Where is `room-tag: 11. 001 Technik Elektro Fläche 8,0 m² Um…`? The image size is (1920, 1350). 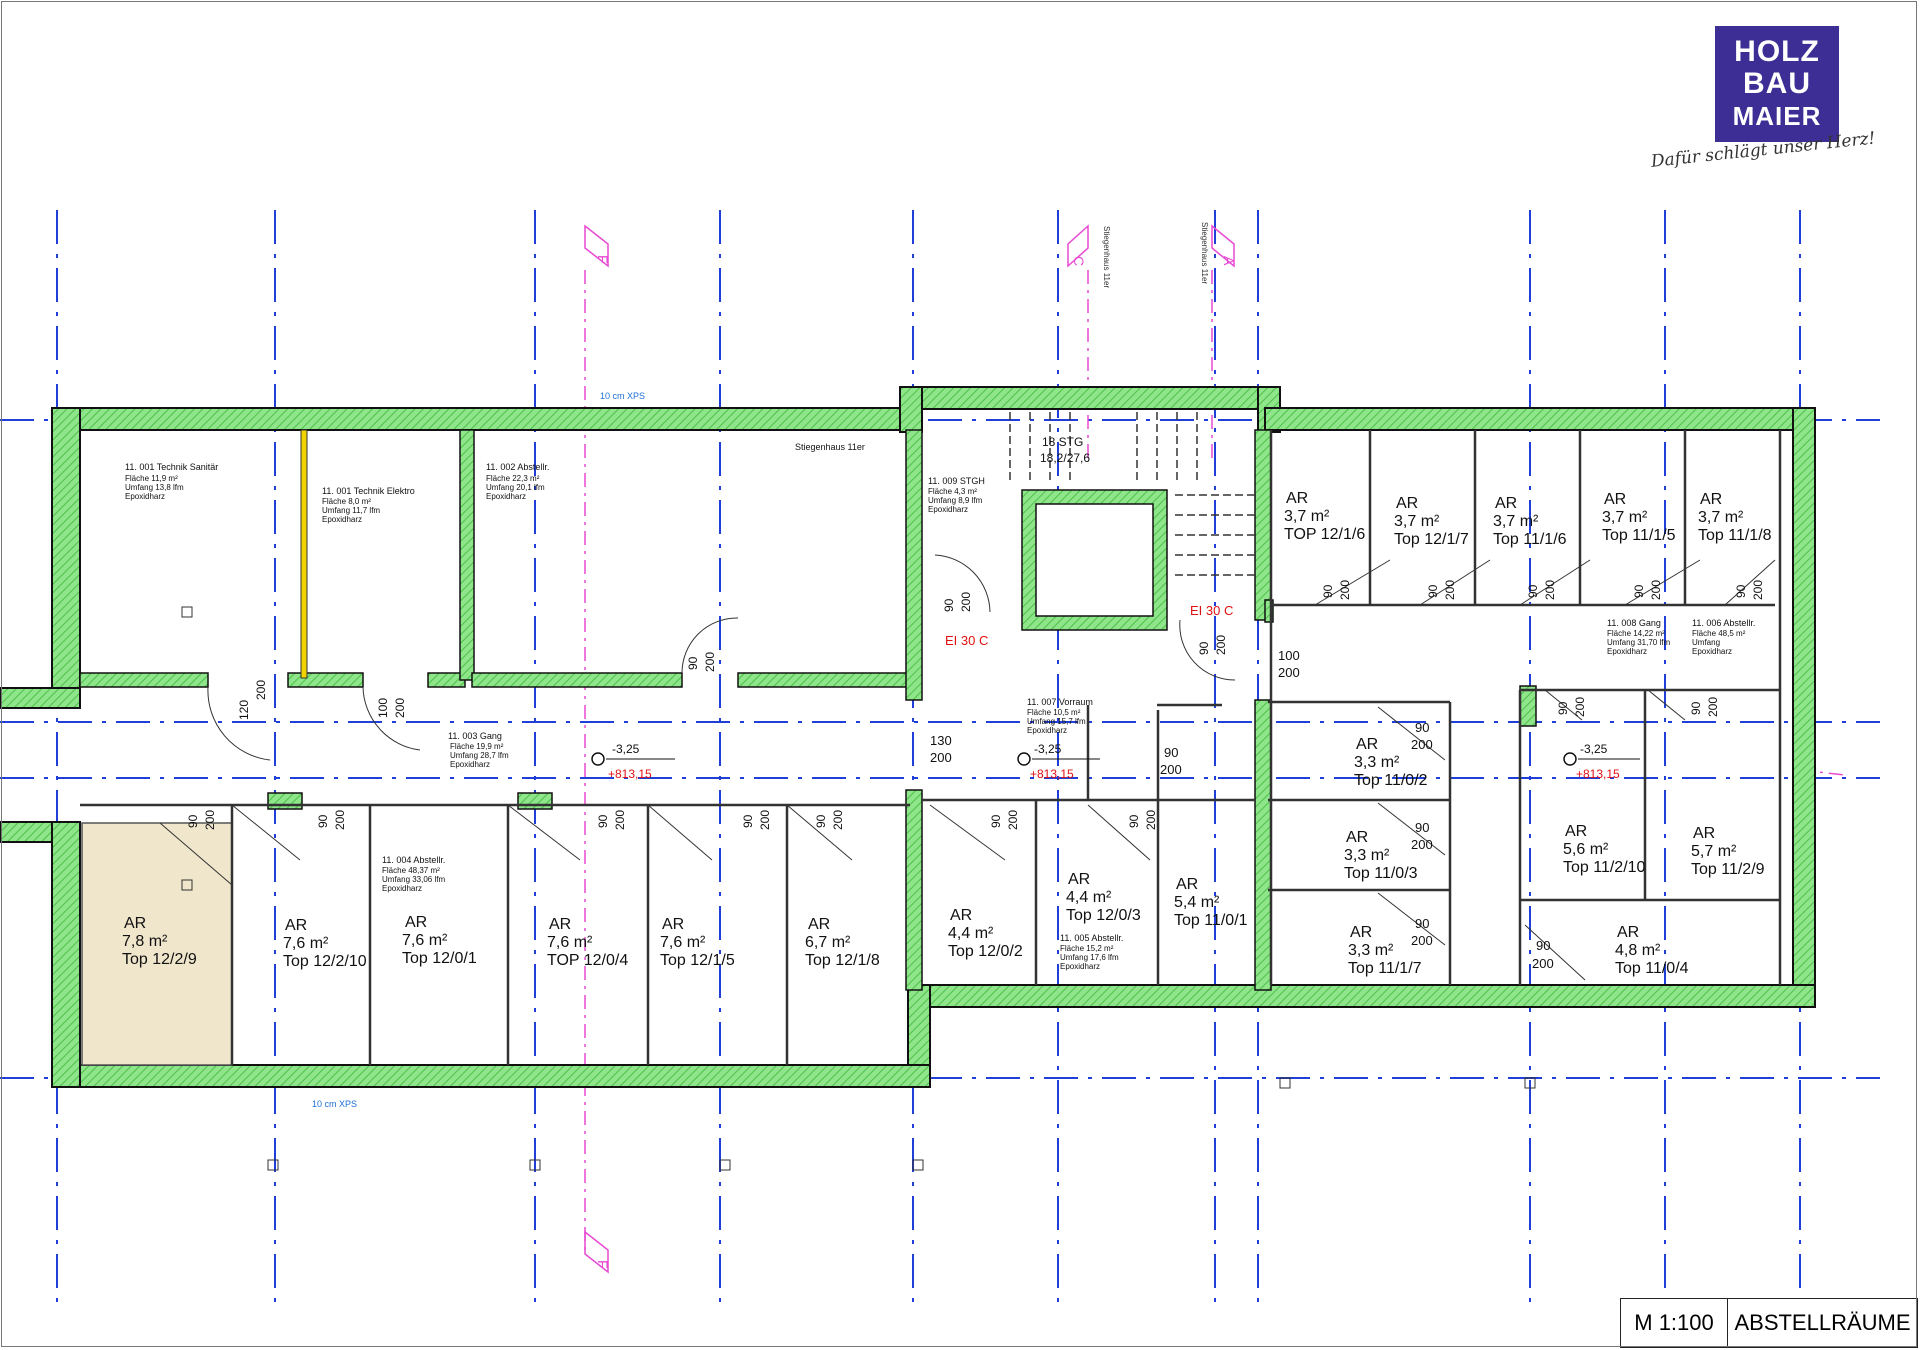 room-tag: 11. 001 Technik Elektro Fläche 8,0 m² Um… is located at coordinates (368, 505).